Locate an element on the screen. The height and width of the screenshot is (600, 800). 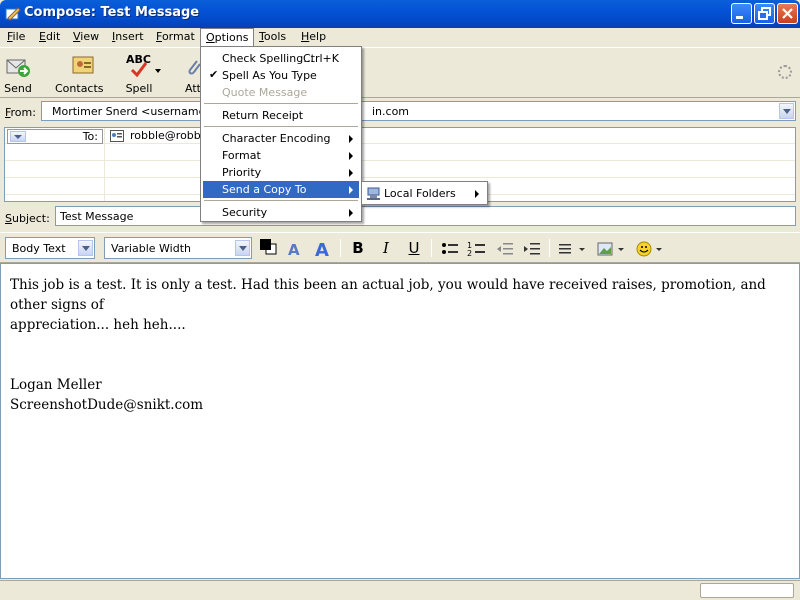
spell-dropdown-icon is located at coordinates (158, 71).